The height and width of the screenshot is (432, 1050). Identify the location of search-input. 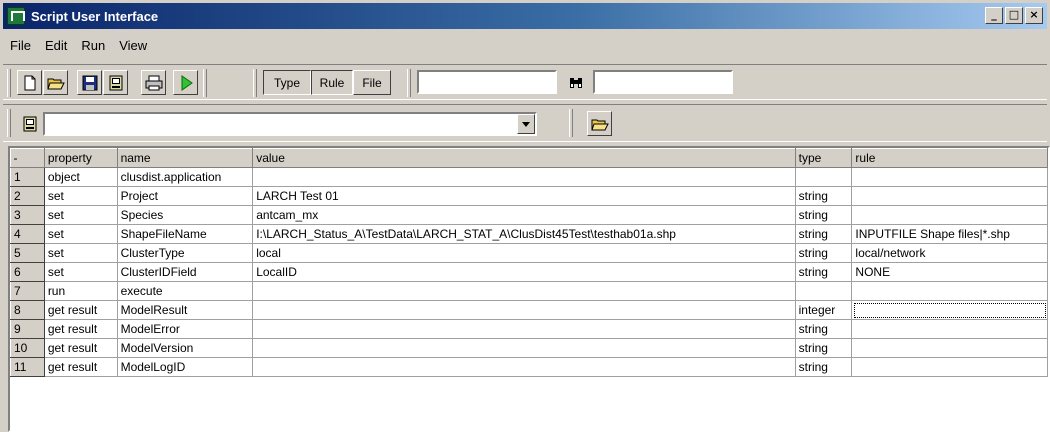
(487, 82).